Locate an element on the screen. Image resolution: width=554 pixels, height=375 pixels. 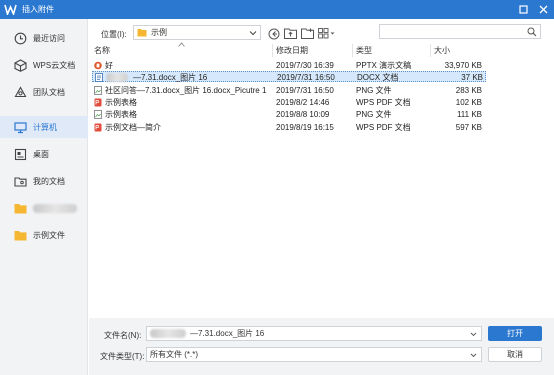
search-icon is located at coordinates (532, 32).